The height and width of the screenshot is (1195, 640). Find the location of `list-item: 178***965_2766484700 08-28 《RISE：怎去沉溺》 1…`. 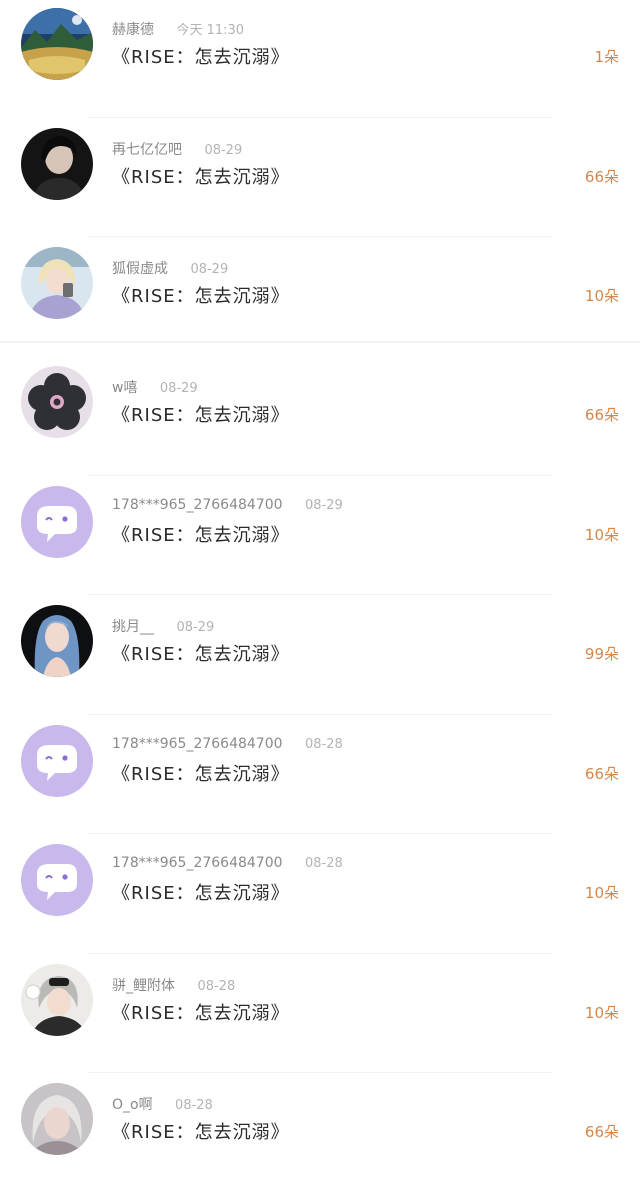

list-item: 178***965_2766484700 08-28 《RISE：怎去沉溺》 1… is located at coordinates (320, 896).